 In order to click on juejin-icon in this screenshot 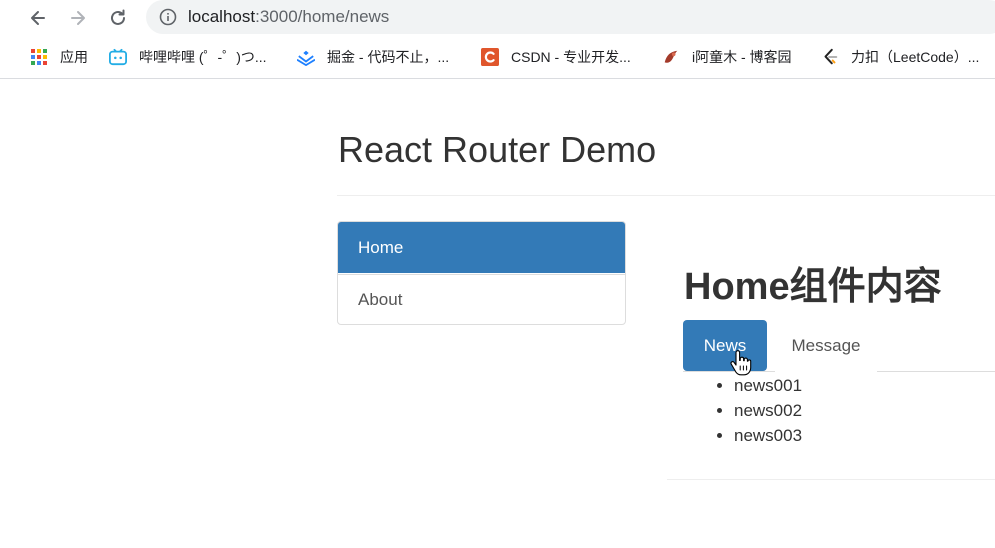, I will do `click(306, 57)`.